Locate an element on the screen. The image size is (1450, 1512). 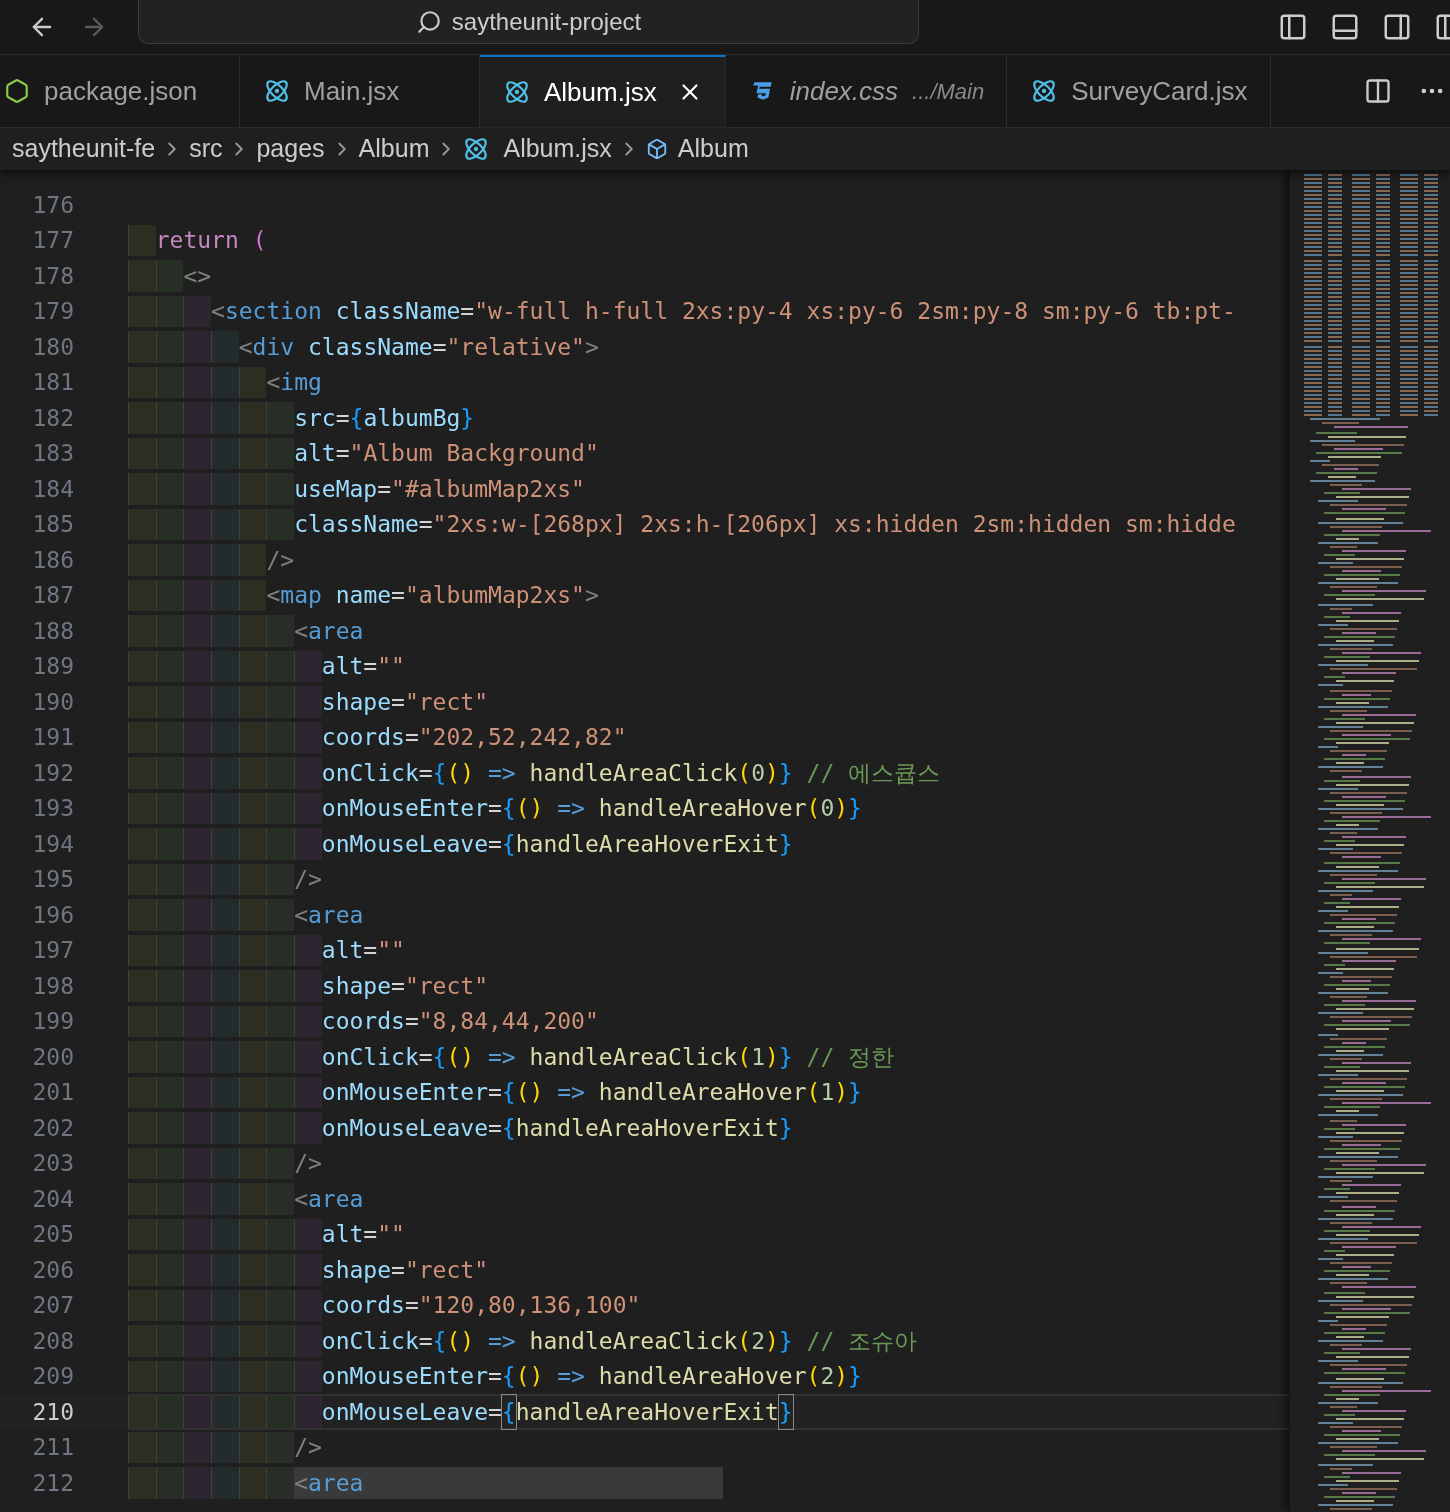
editor-tab: Album.jsx is located at coordinates (603, 91).